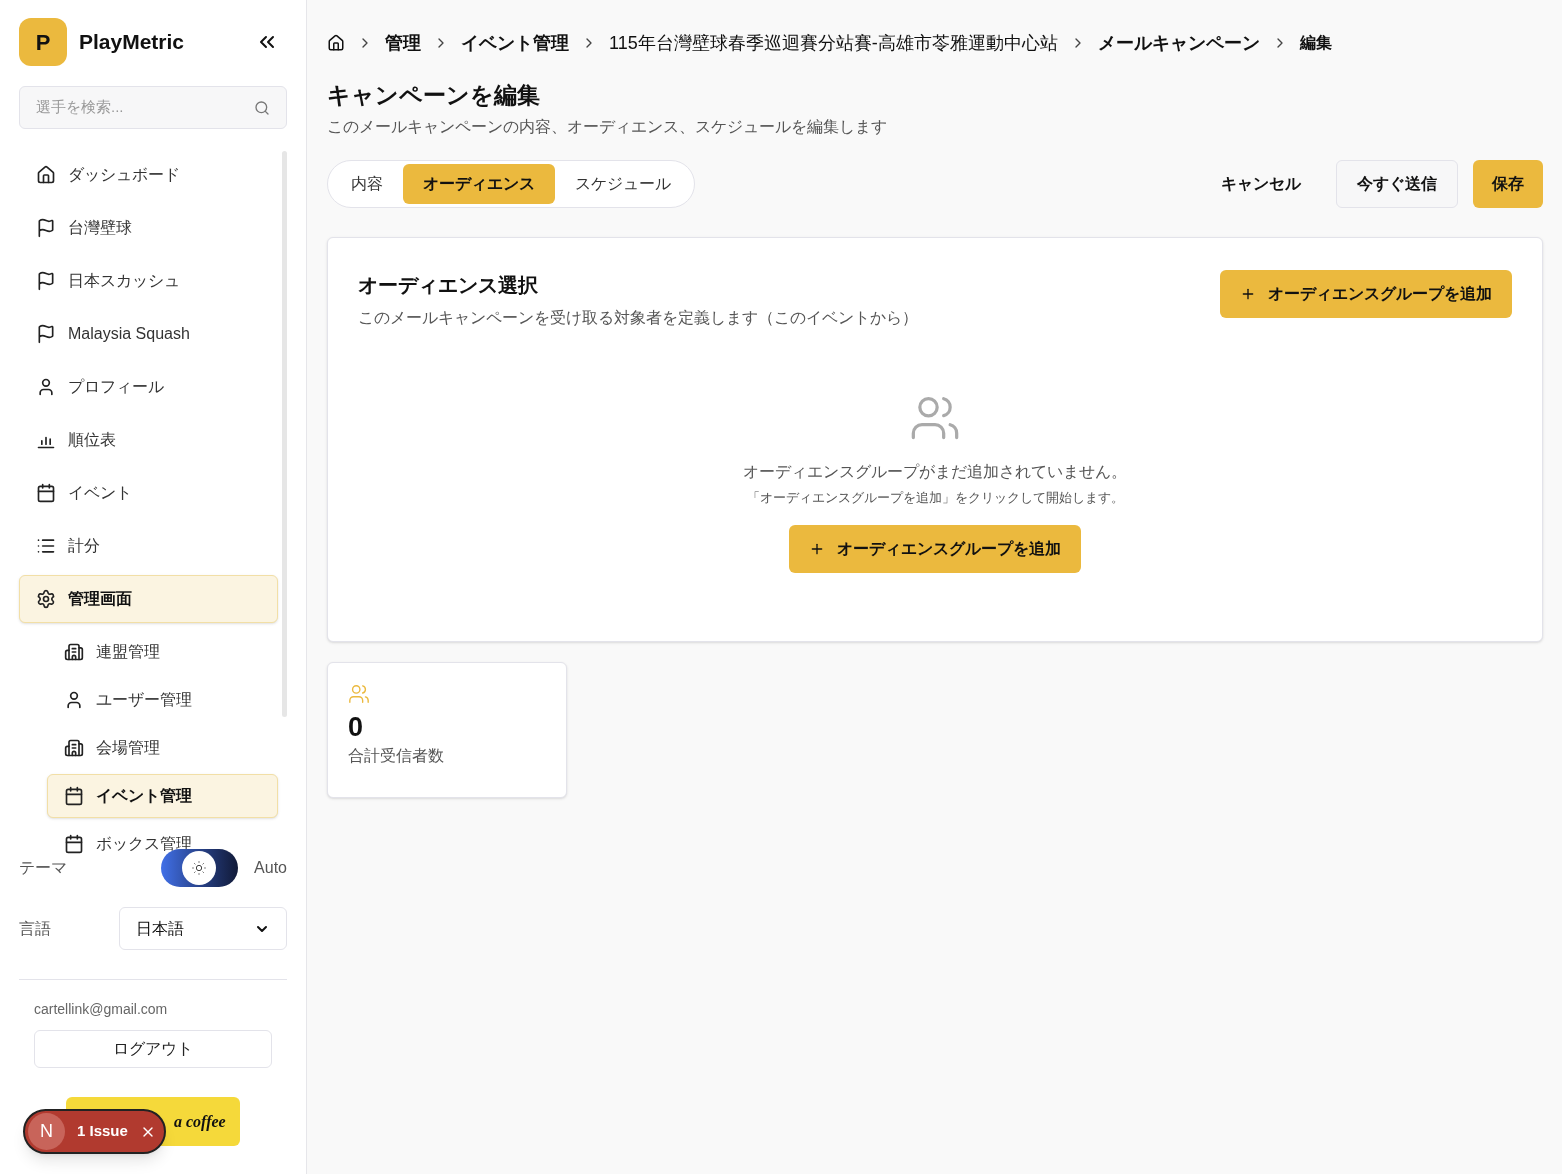  What do you see at coordinates (396, 756) in the screenshot?
I see `stat-label: 合計受信者数` at bounding box center [396, 756].